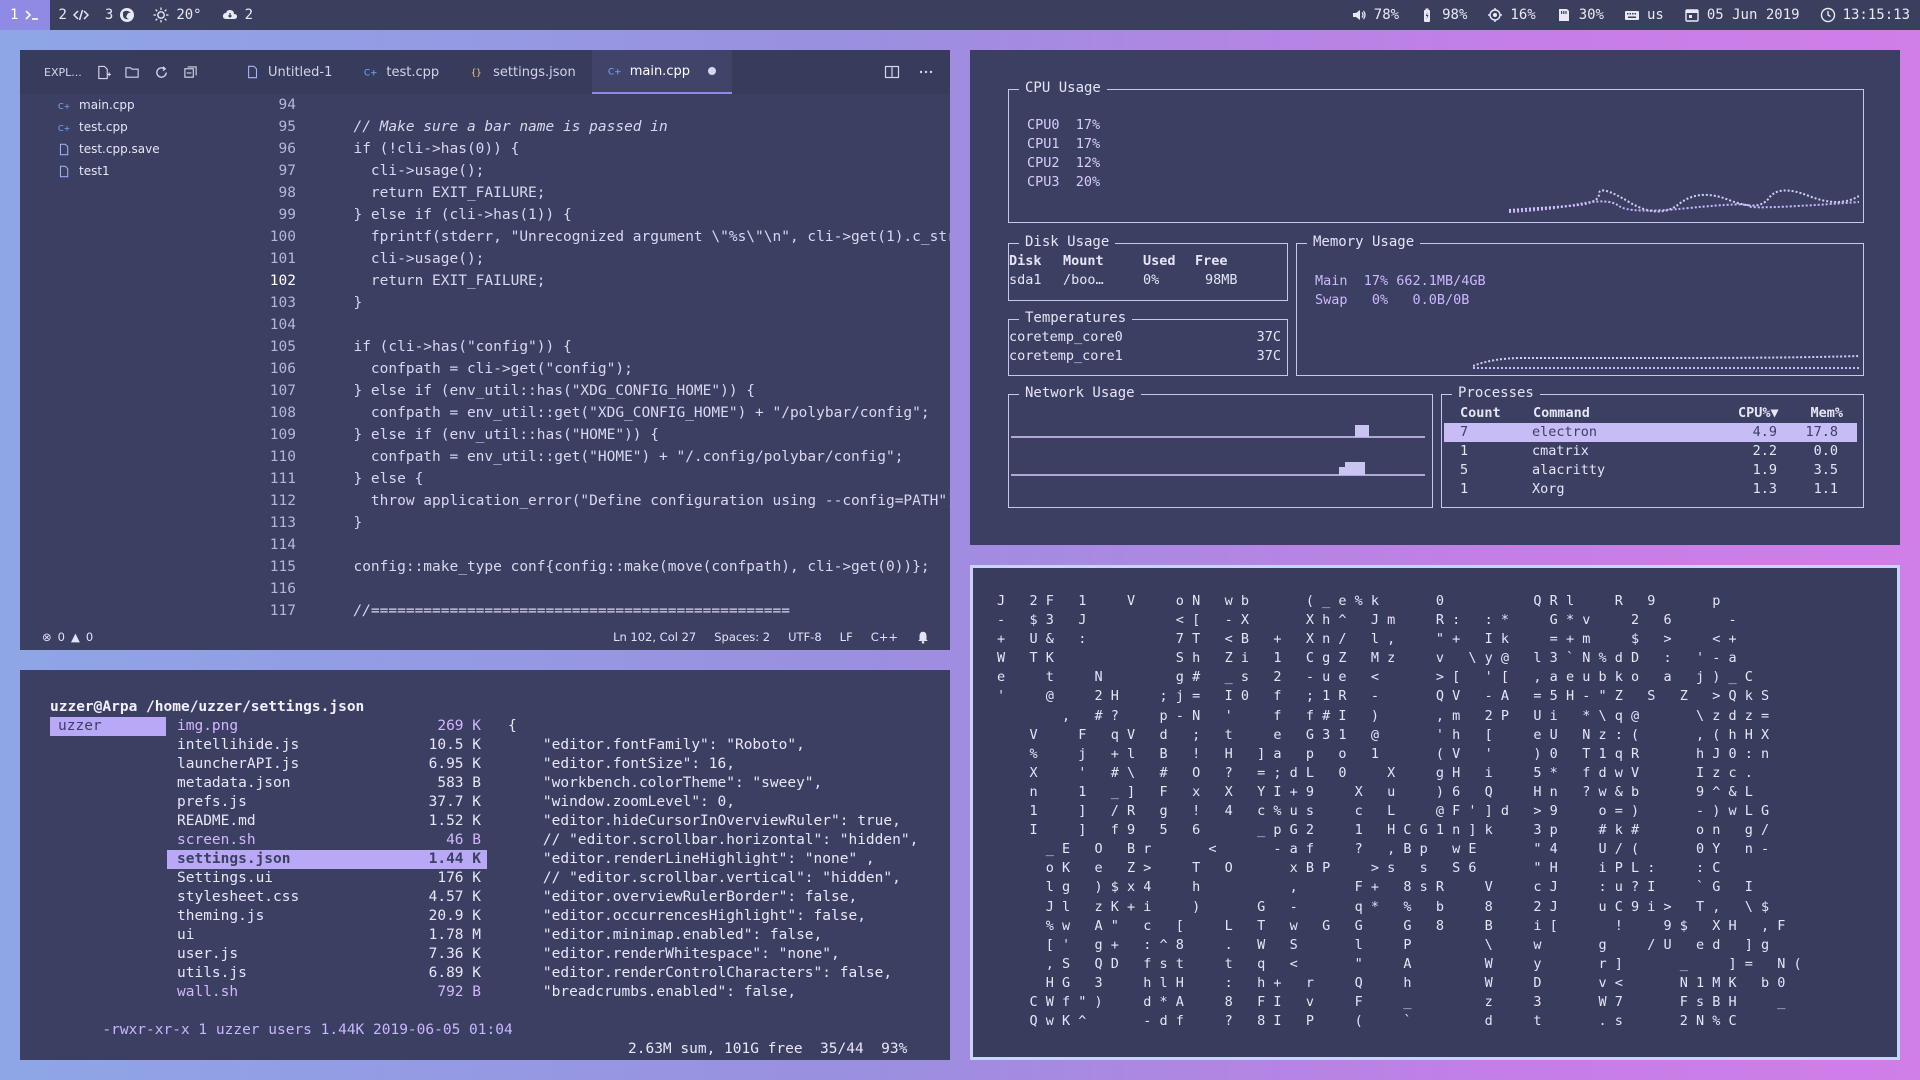  What do you see at coordinates (590, 215) in the screenshot?
I see `code-line: 99 } else if (cli->has(1)) {` at bounding box center [590, 215].